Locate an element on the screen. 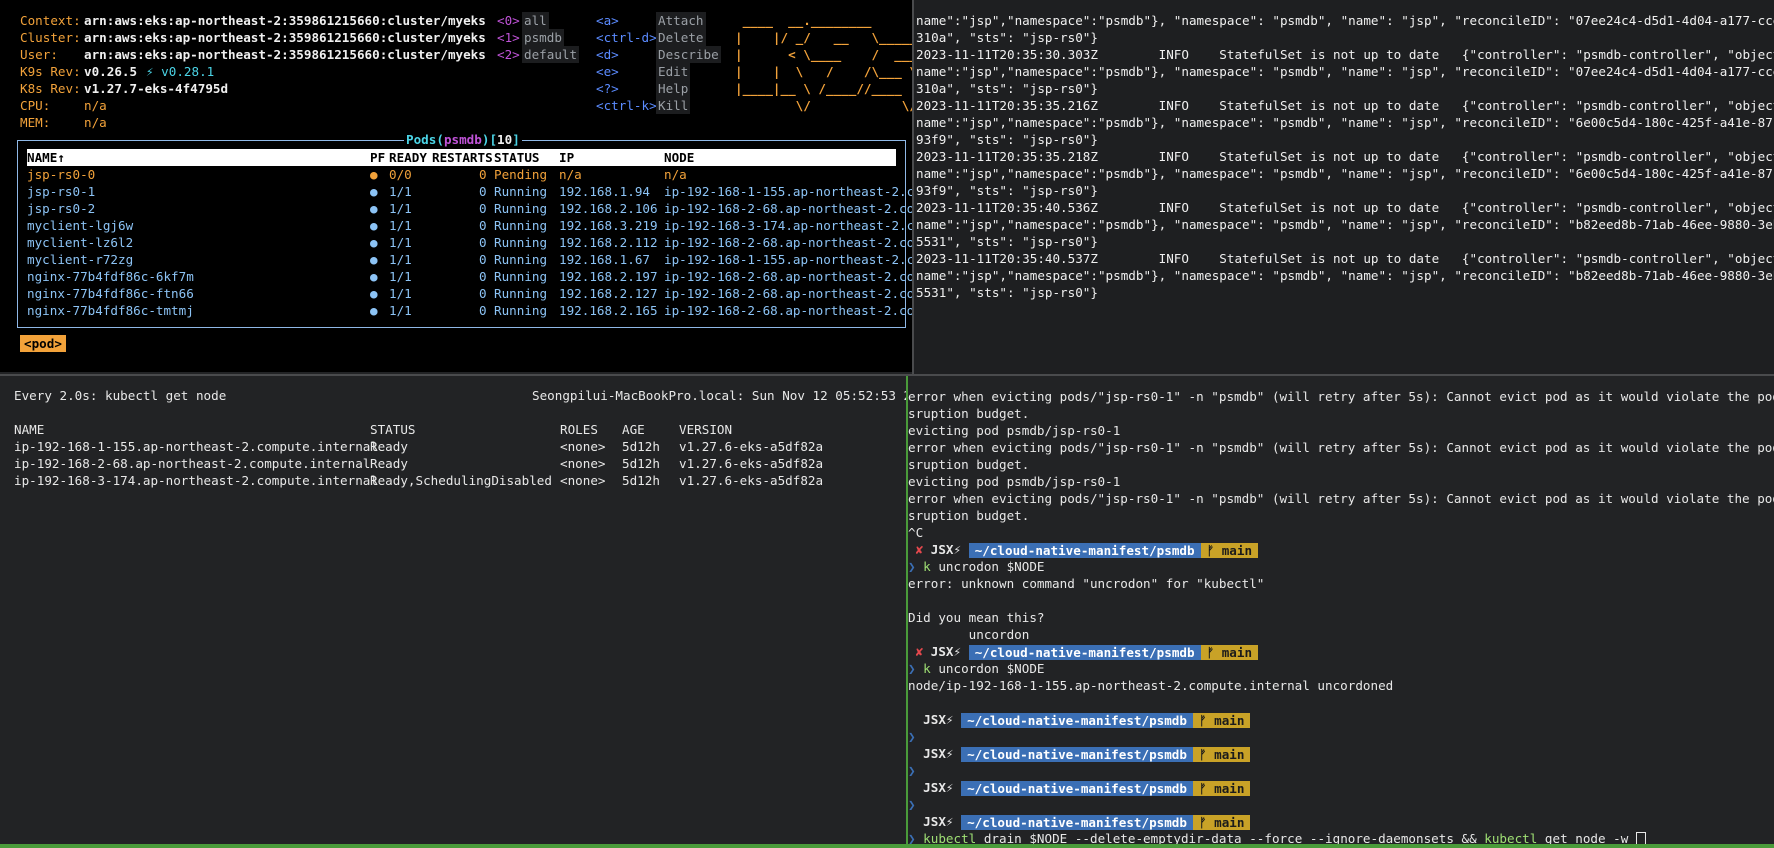  prompt-path: ~/cloud-native-manifest/psmdb is located at coordinates (1084, 550).